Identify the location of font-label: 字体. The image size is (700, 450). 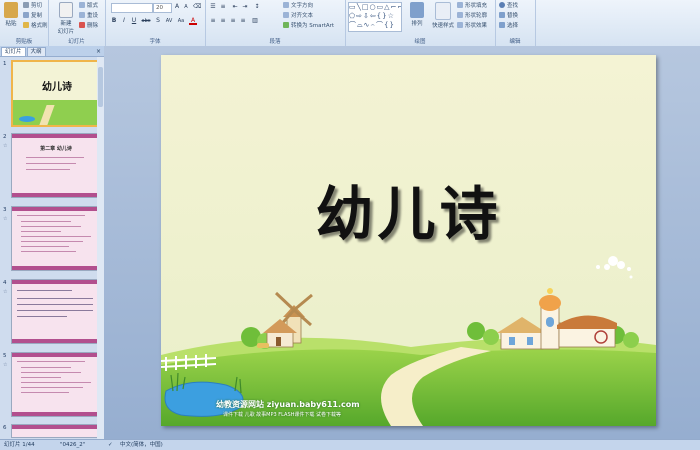
(155, 42).